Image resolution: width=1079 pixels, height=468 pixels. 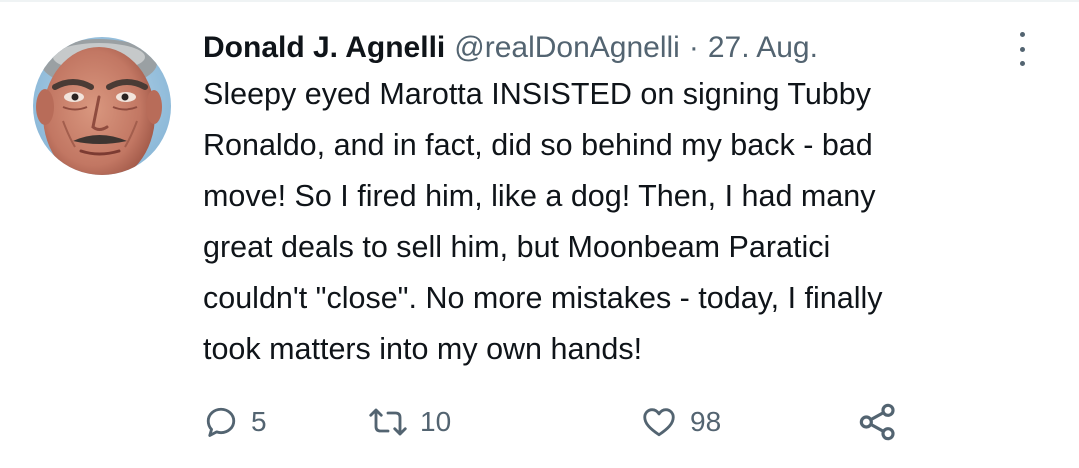 I want to click on avatar, so click(x=102, y=106).